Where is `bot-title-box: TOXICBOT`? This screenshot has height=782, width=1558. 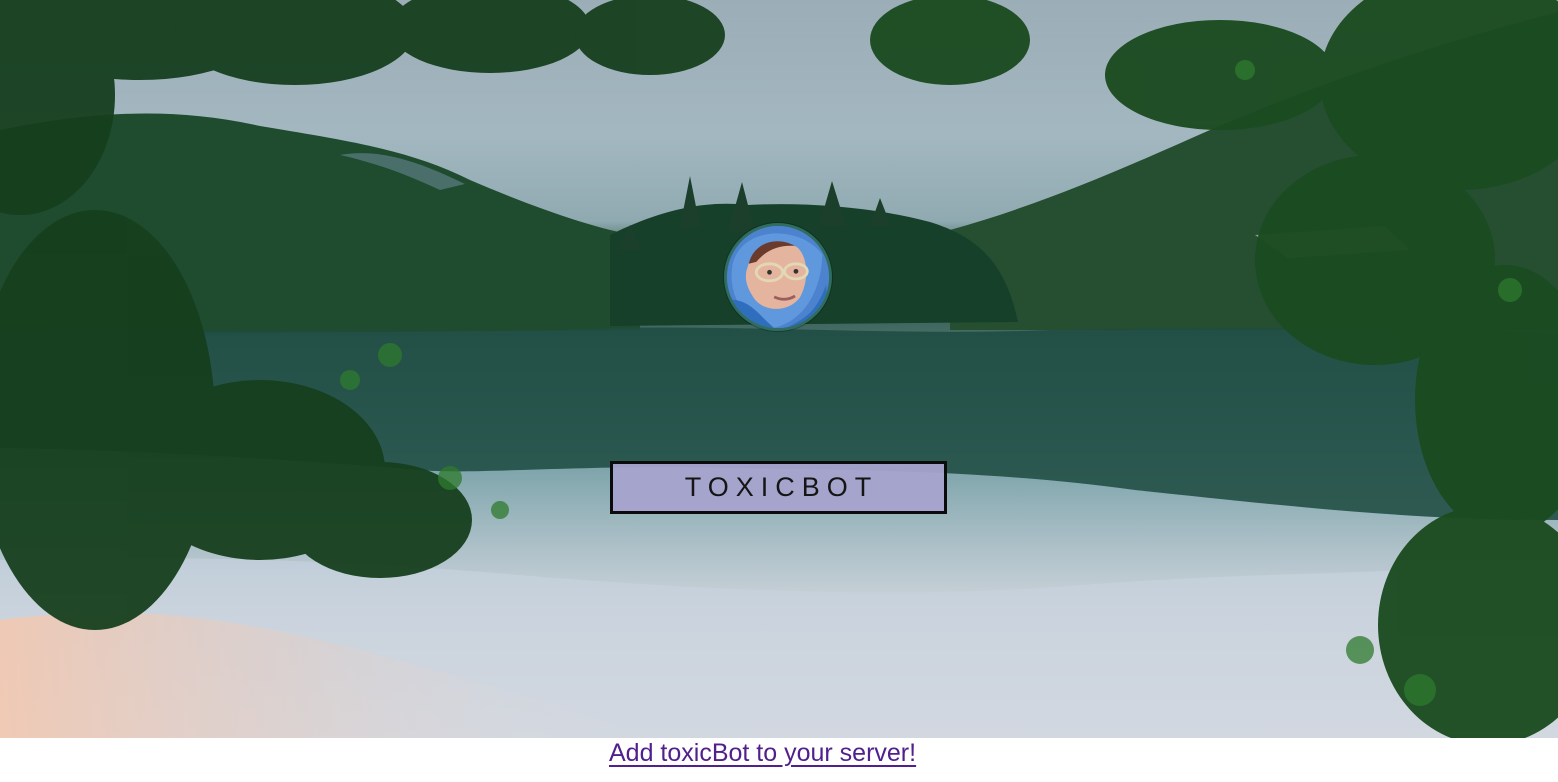 bot-title-box: TOXICBOT is located at coordinates (778, 487).